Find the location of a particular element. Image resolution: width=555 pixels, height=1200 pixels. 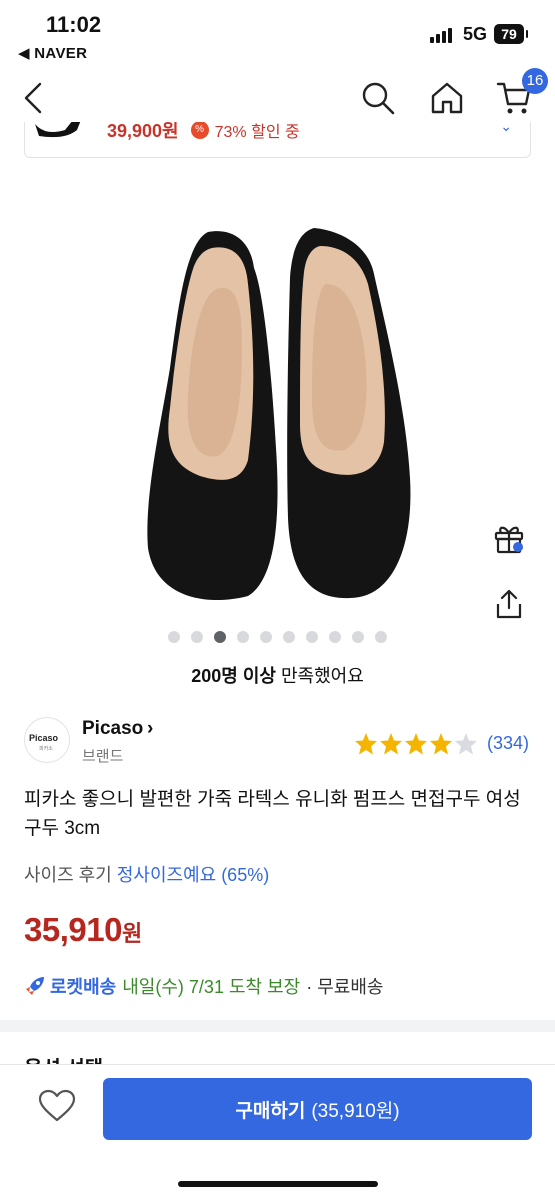

brand-name-link: Picaso is located at coordinates (112, 729).